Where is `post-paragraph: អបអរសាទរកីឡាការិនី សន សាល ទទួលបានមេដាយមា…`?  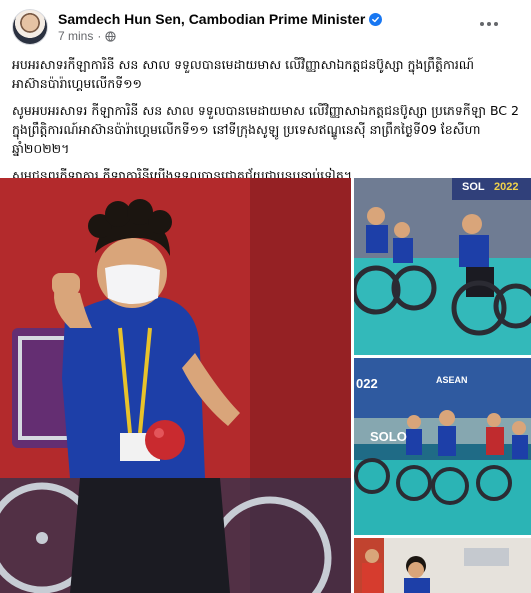
post-paragraph: អបអរសាទរកីឡាការិនី សន សាល ទទួលបានមេដាយមា… is located at coordinates (243, 74).